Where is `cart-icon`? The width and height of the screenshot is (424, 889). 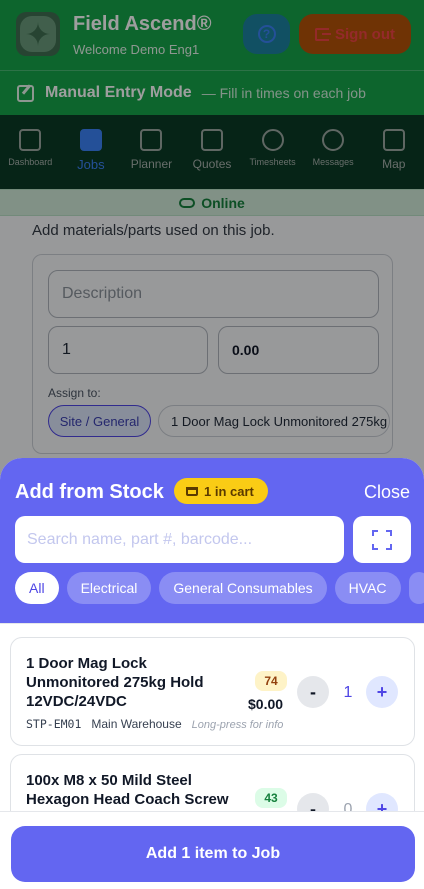
cart-icon is located at coordinates (192, 491).